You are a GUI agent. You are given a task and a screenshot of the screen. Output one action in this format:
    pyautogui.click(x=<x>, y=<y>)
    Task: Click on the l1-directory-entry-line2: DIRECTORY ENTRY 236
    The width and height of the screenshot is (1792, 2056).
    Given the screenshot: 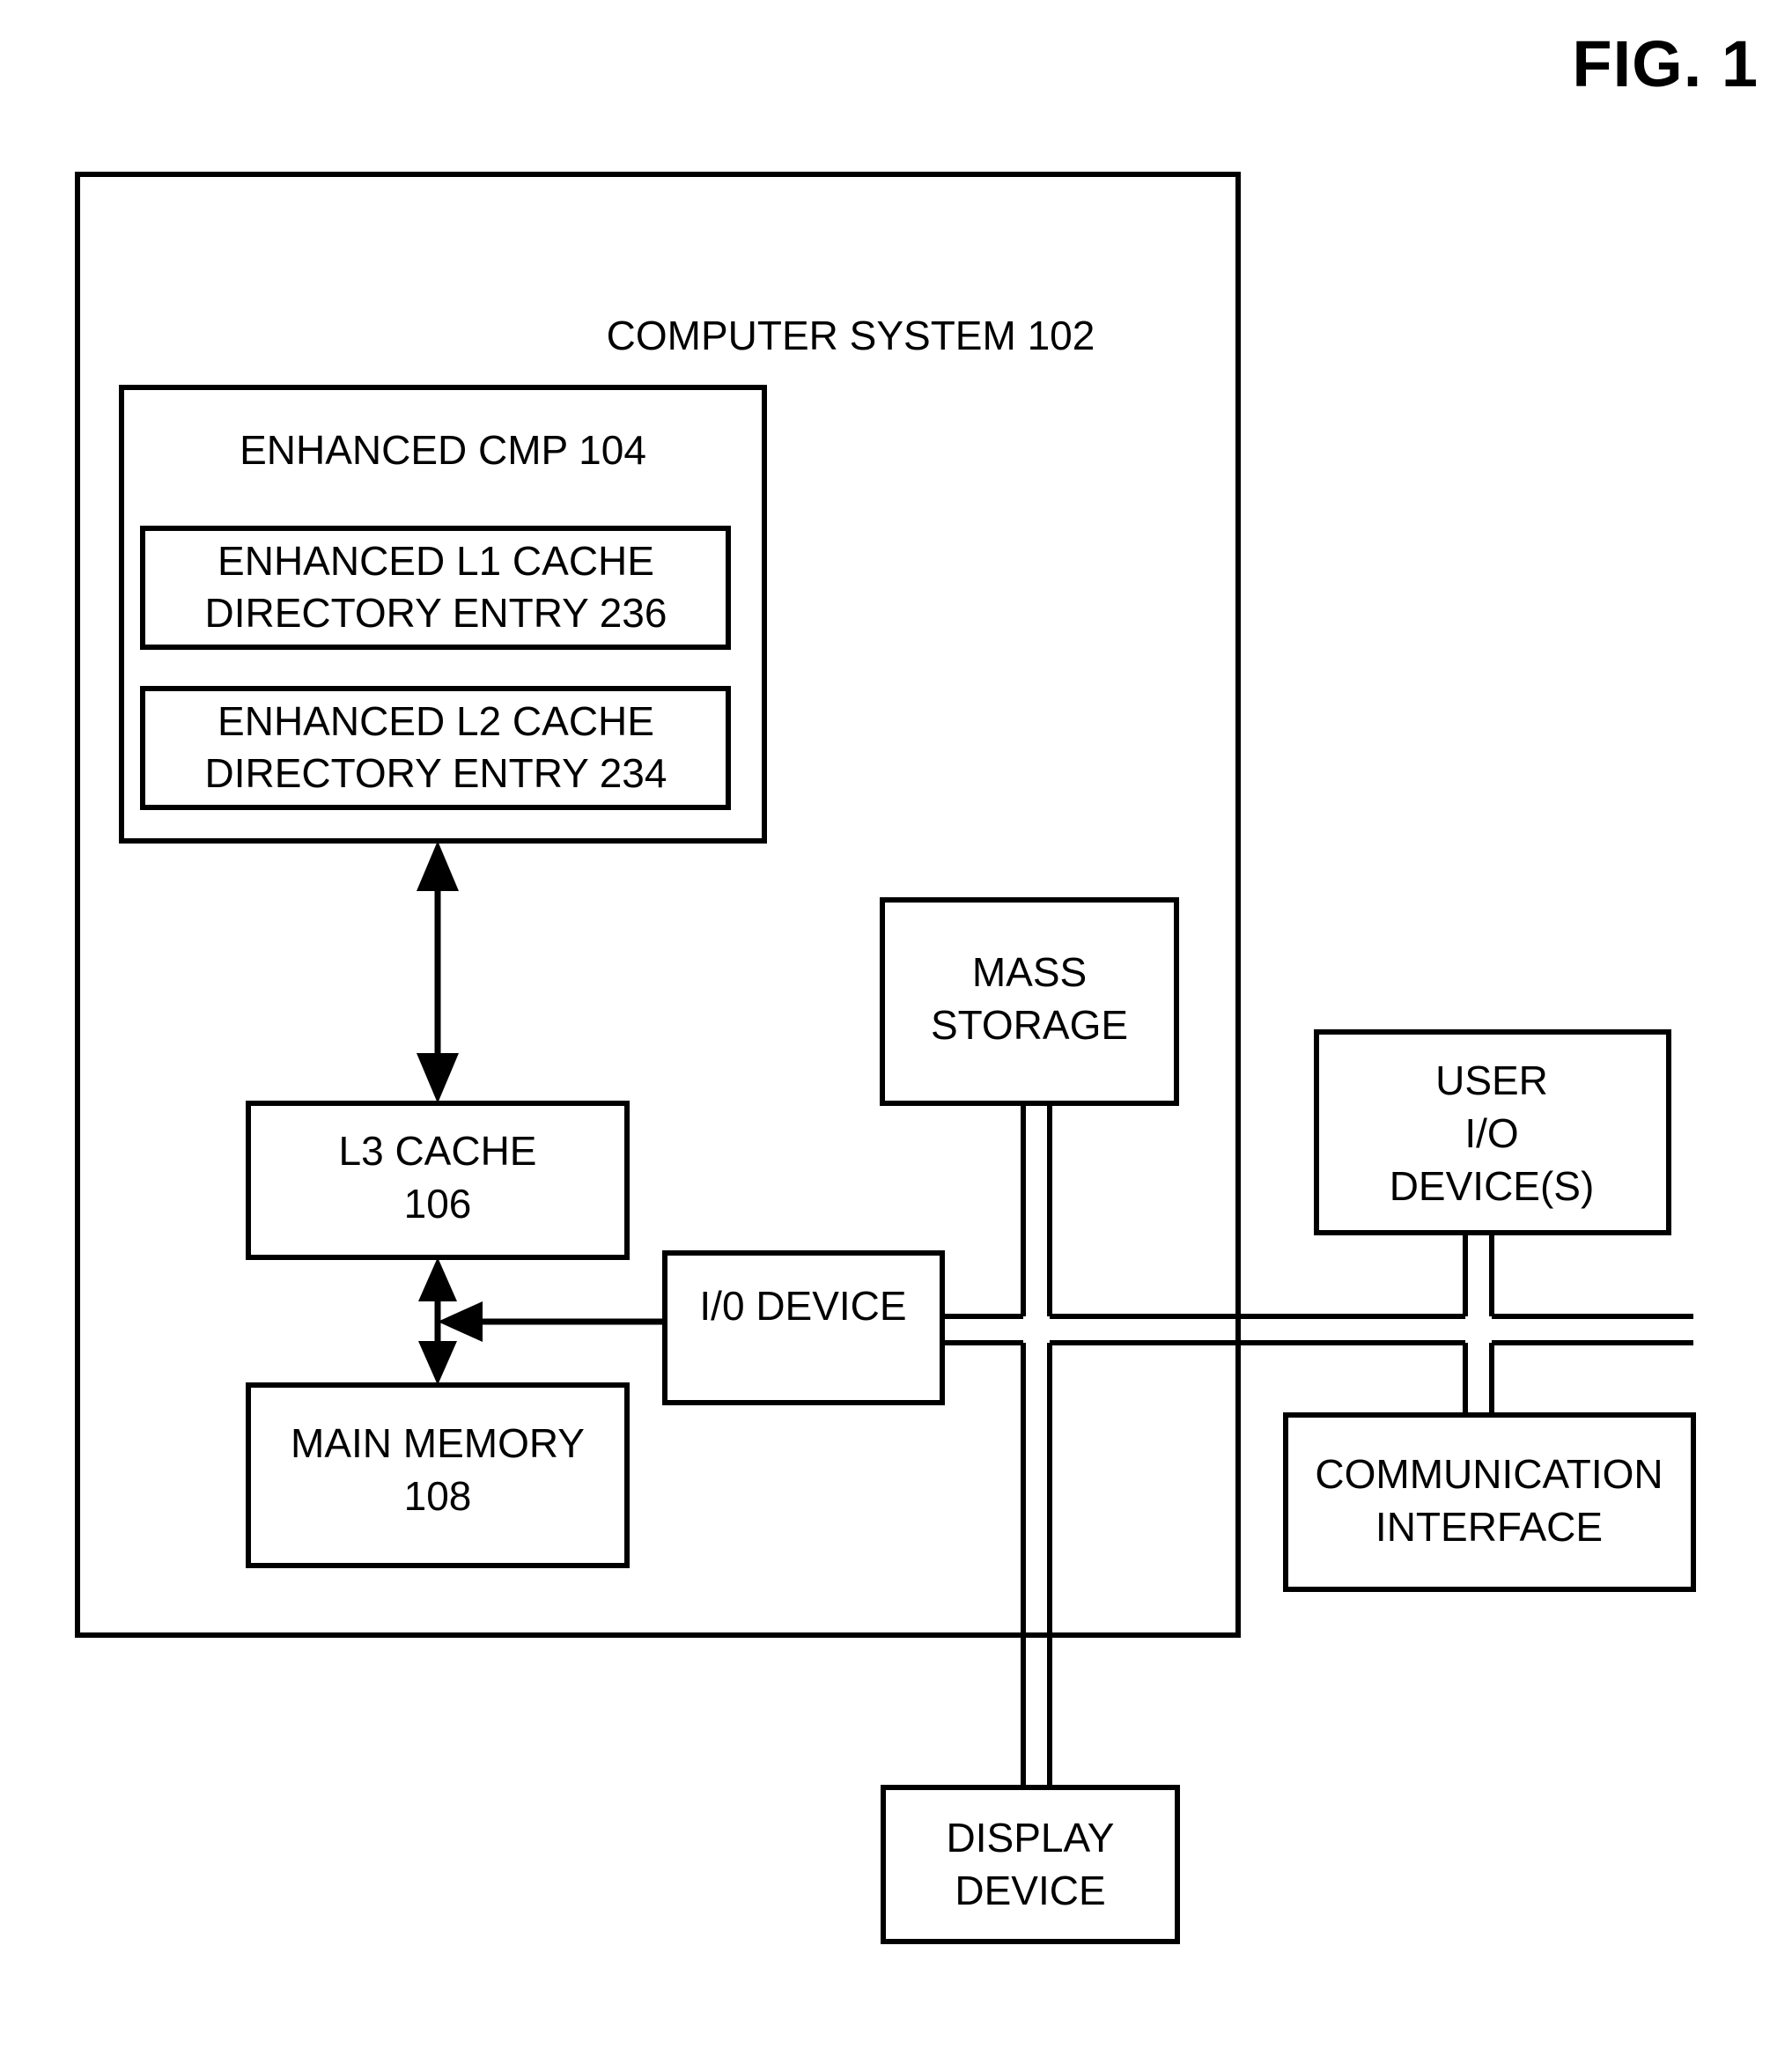 What is the action you would take?
    pyautogui.click(x=436, y=613)
    